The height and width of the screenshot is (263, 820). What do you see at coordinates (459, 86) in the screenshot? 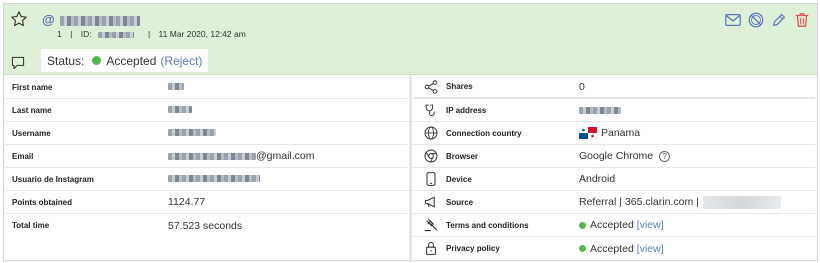
I see `shares-label: Shares` at bounding box center [459, 86].